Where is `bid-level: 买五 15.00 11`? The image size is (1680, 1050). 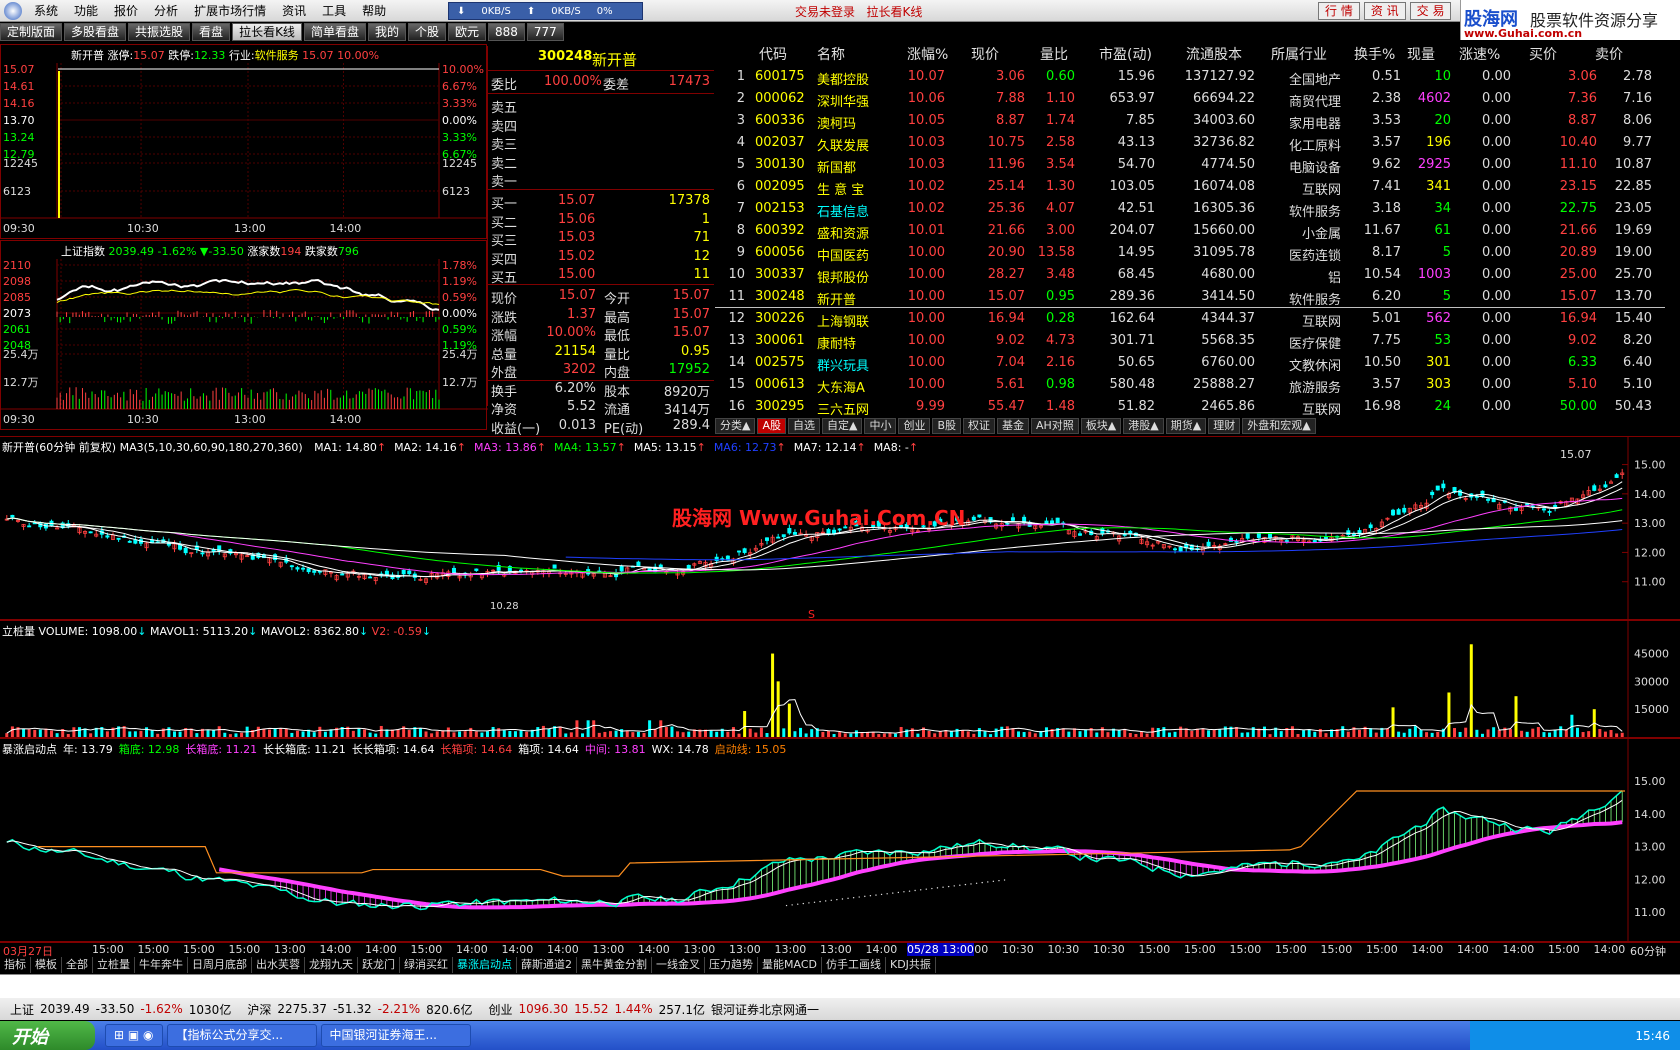 bid-level: 买五 15.00 11 is located at coordinates (601, 276).